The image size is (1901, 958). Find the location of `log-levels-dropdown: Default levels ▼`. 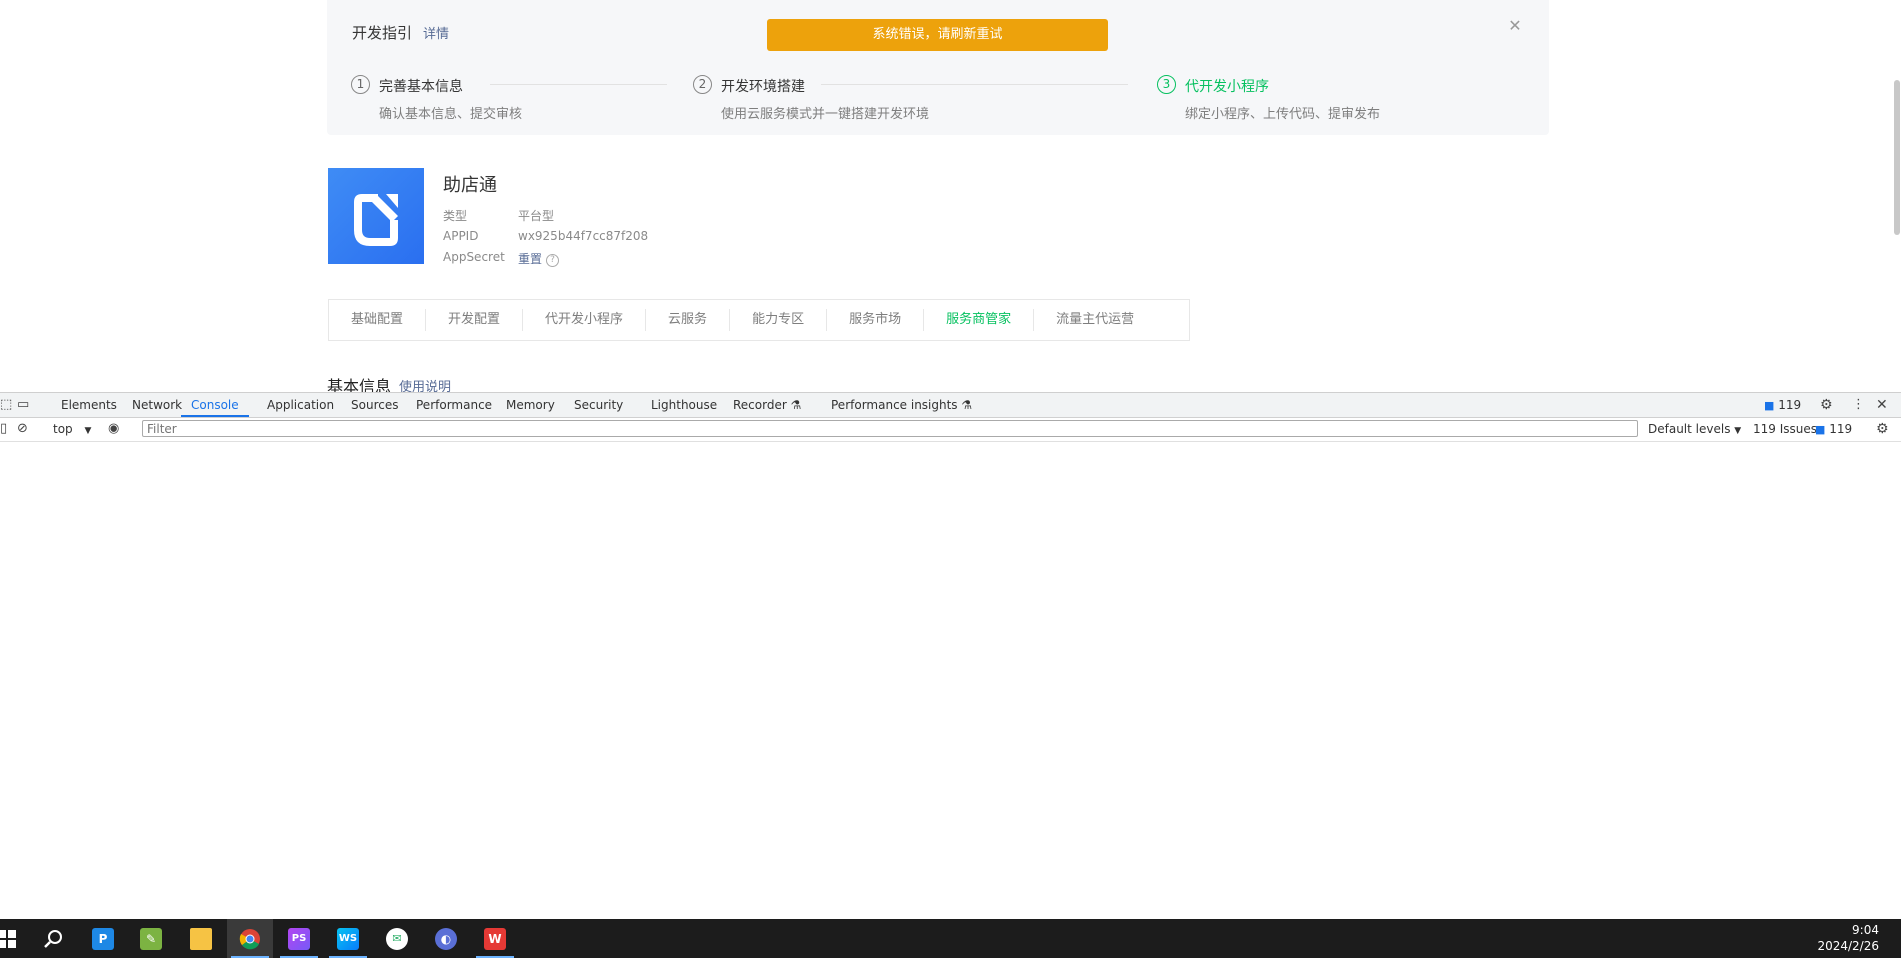

log-levels-dropdown: Default levels ▼ is located at coordinates (1694, 430).